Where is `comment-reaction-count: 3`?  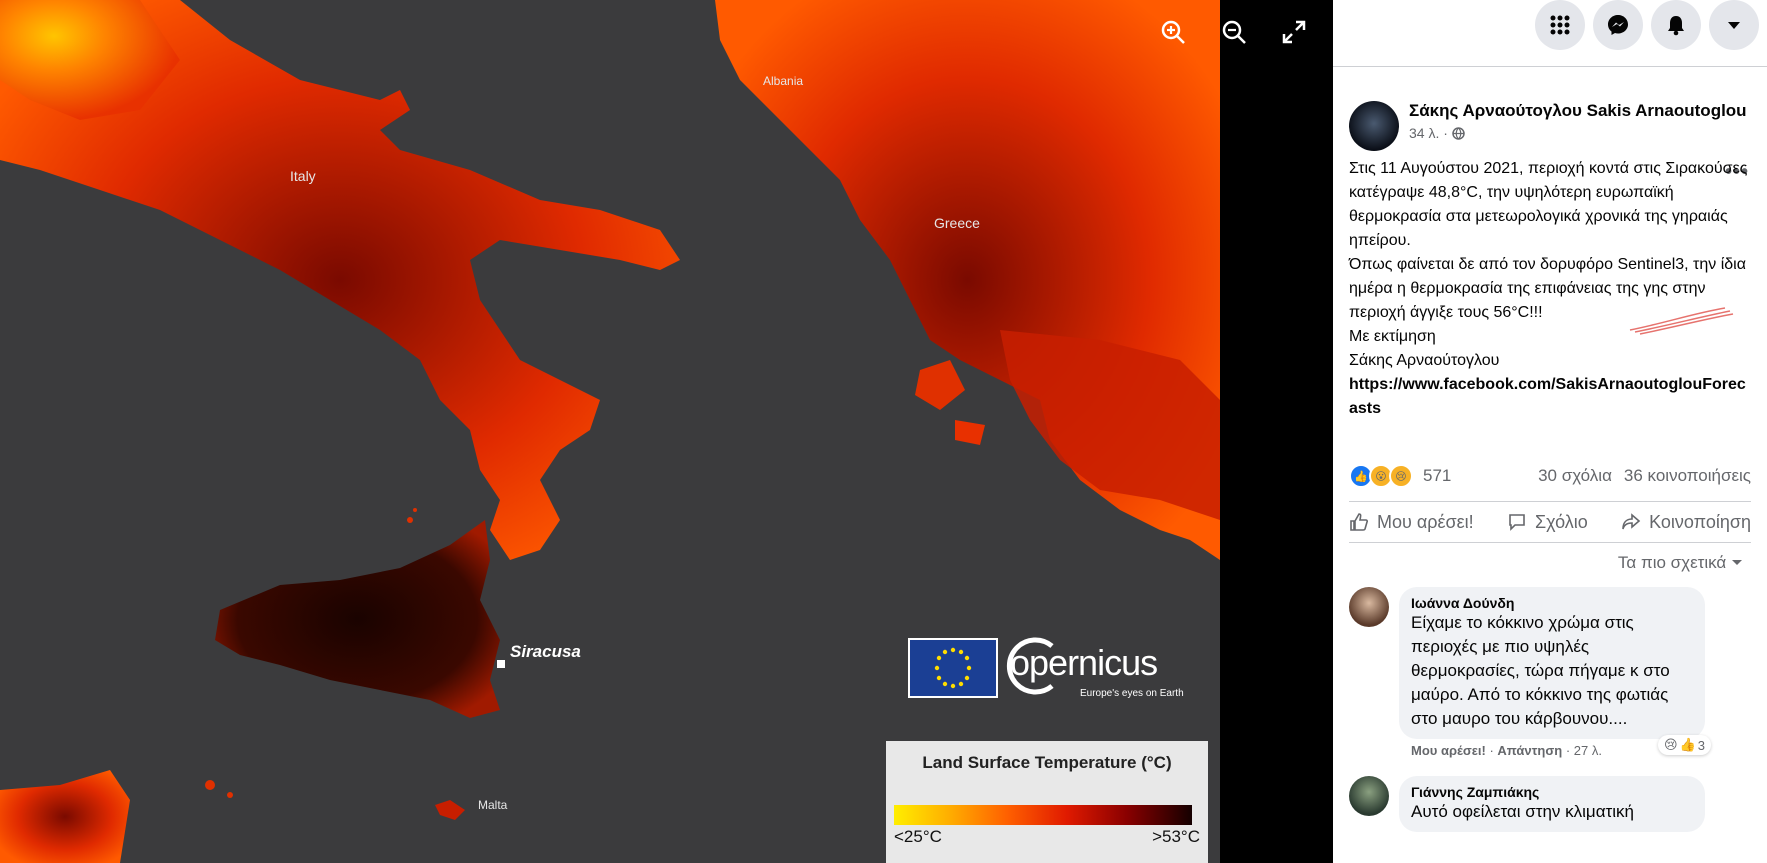 comment-reaction-count: 3 is located at coordinates (1701, 745).